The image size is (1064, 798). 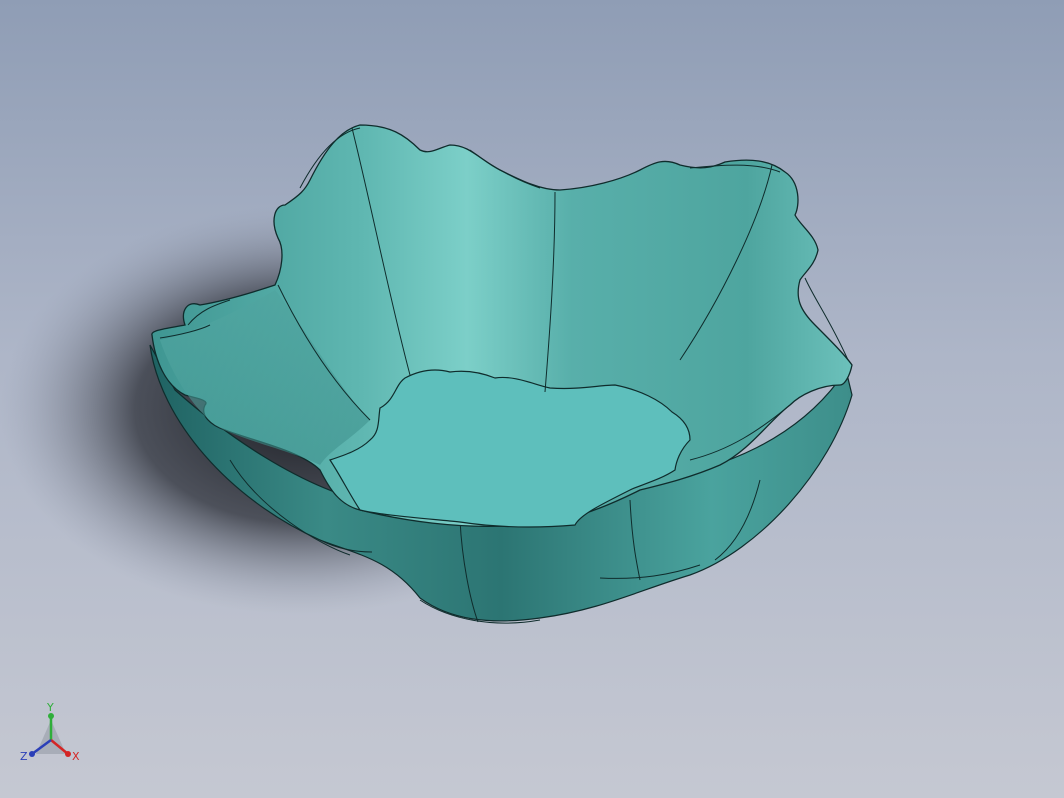 I want to click on triad-y-label: Y, so click(x=50, y=708).